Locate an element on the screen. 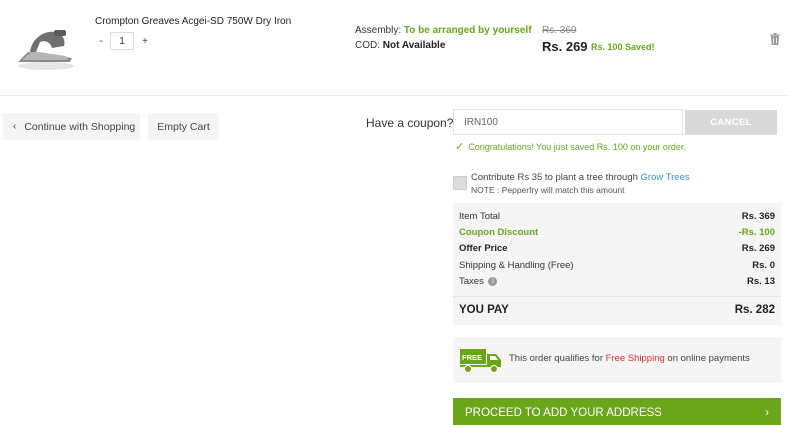 Image resolution: width=800 pixels, height=425 pixels. coupon-cancel-button: CANCEL is located at coordinates (731, 122).